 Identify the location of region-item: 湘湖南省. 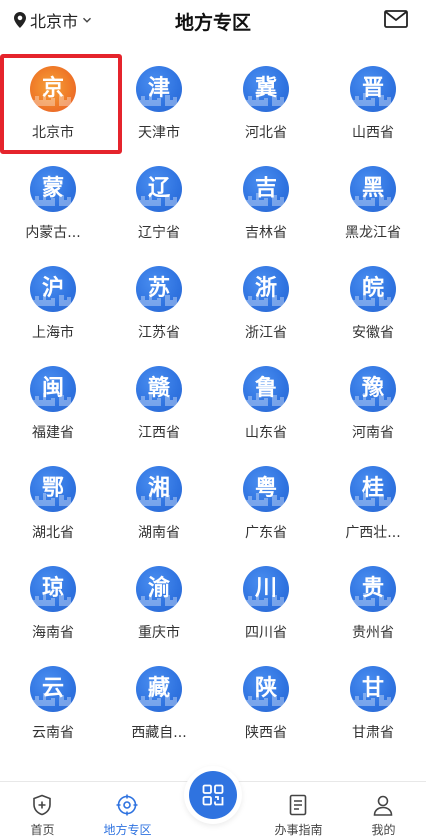
(159, 508).